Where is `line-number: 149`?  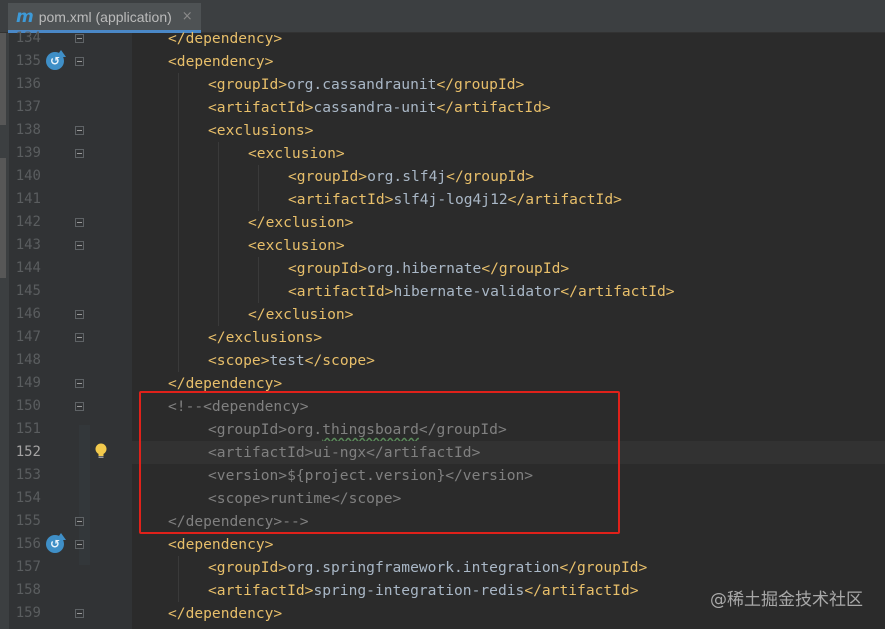
line-number: 149 is located at coordinates (28, 383).